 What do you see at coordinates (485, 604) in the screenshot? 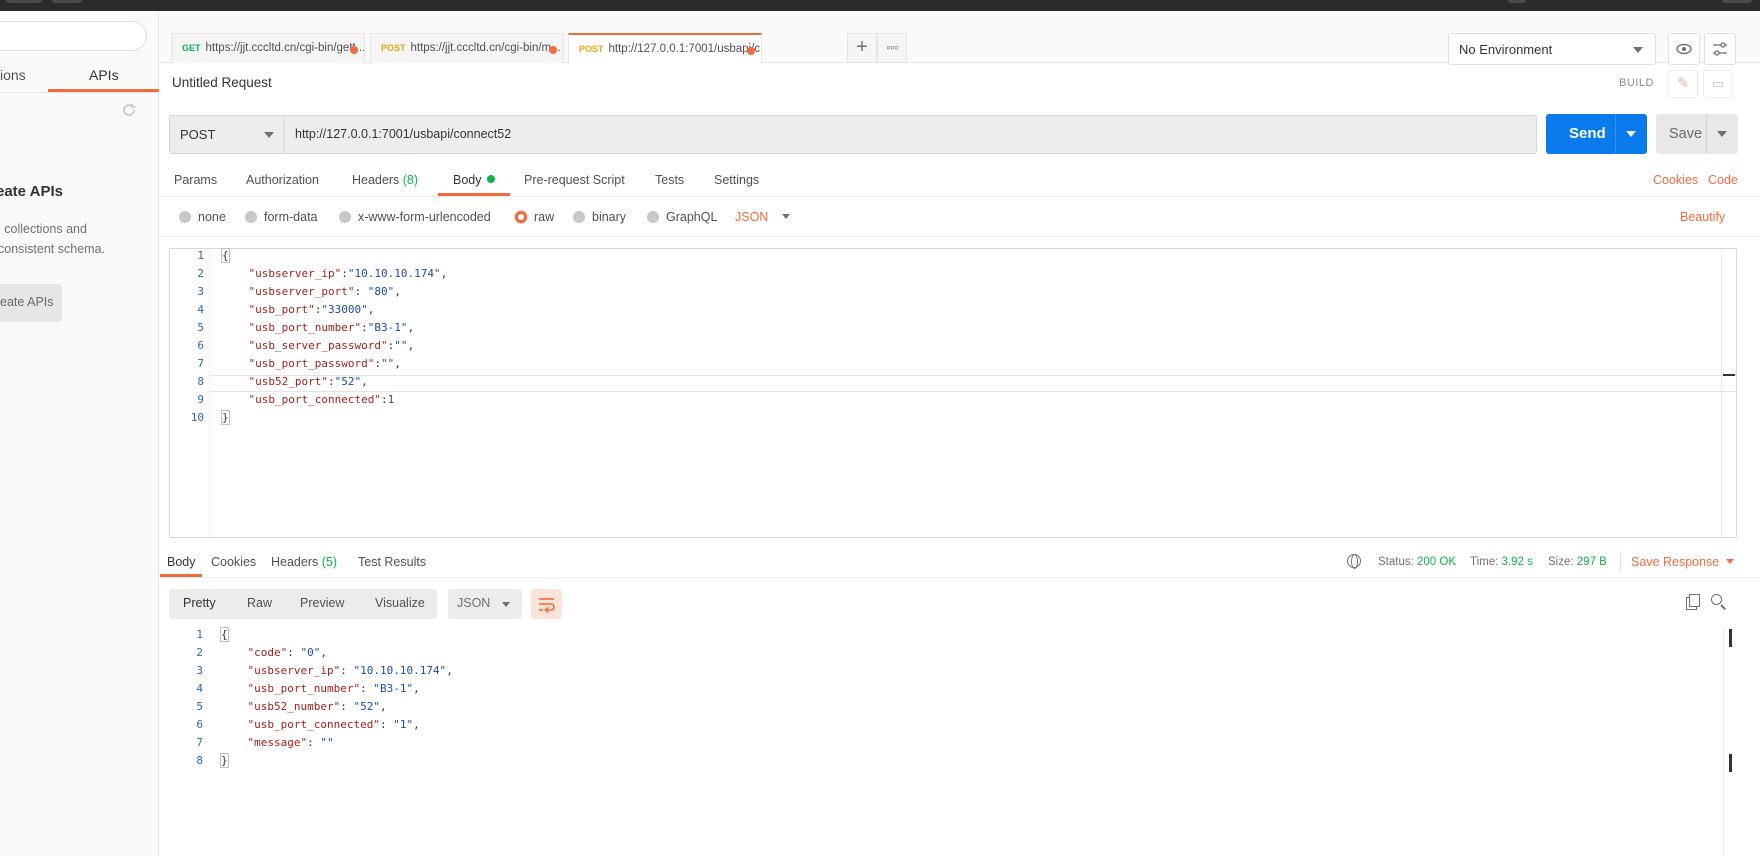
I see `response-format-select: JSON` at bounding box center [485, 604].